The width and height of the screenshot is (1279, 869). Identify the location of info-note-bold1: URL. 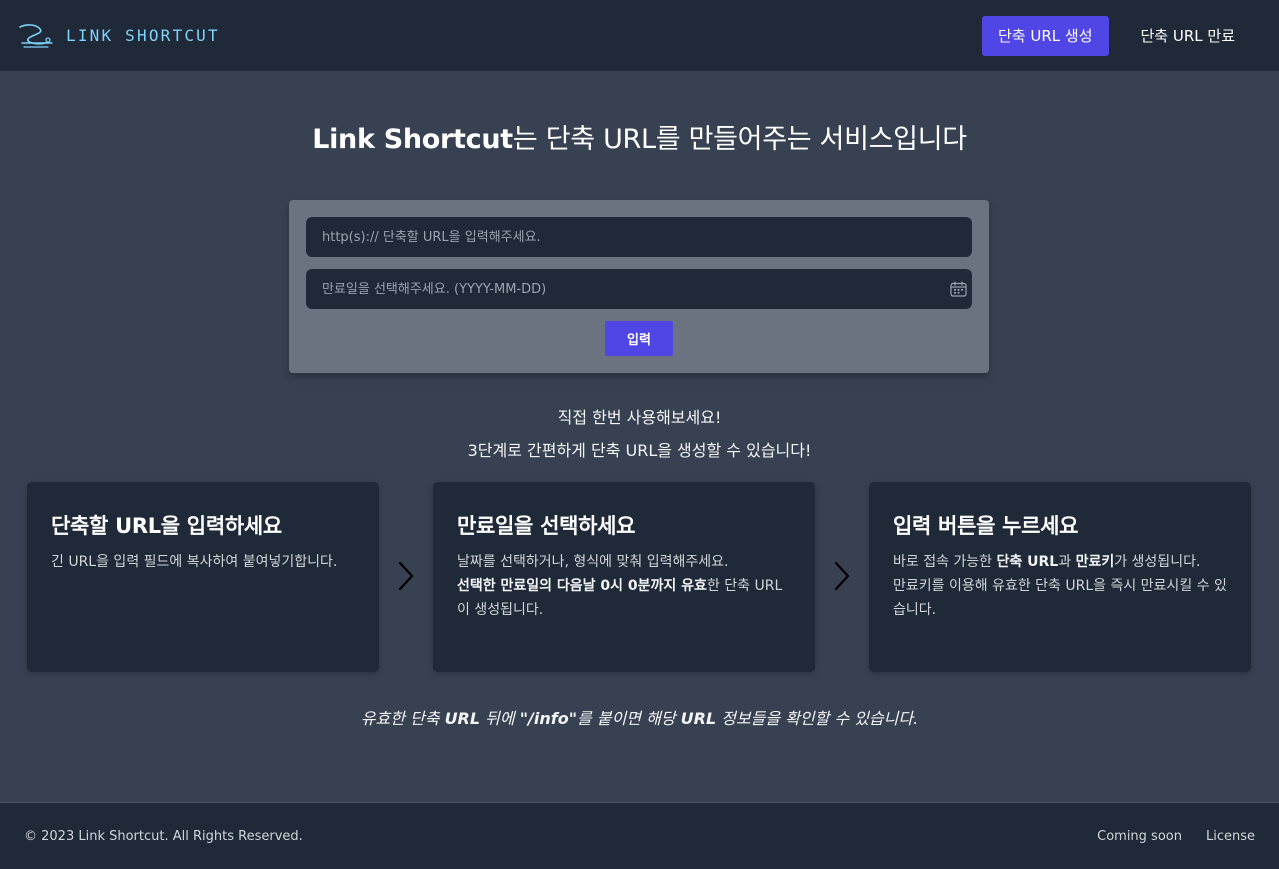
(462, 718).